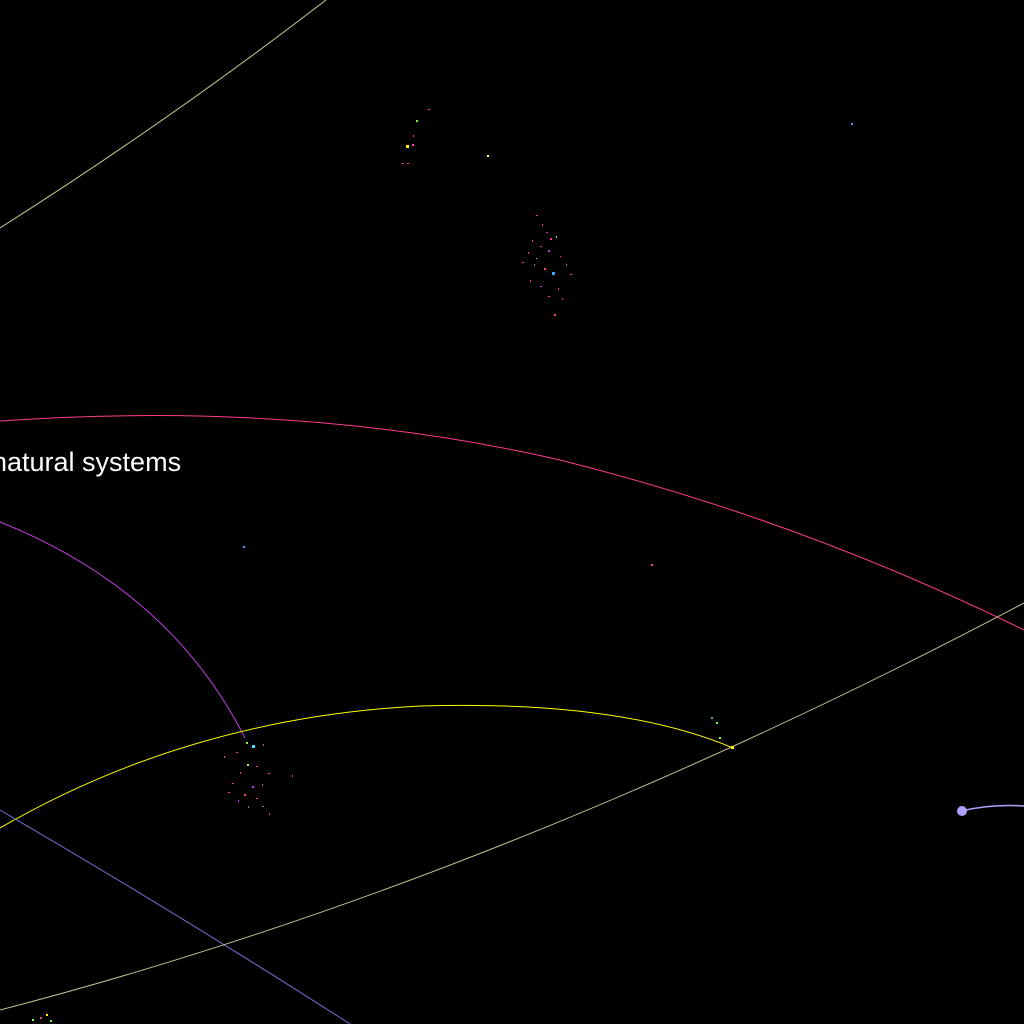 The image size is (1024, 1024). What do you see at coordinates (962, 811) in the screenshot?
I see `lavender-body` at bounding box center [962, 811].